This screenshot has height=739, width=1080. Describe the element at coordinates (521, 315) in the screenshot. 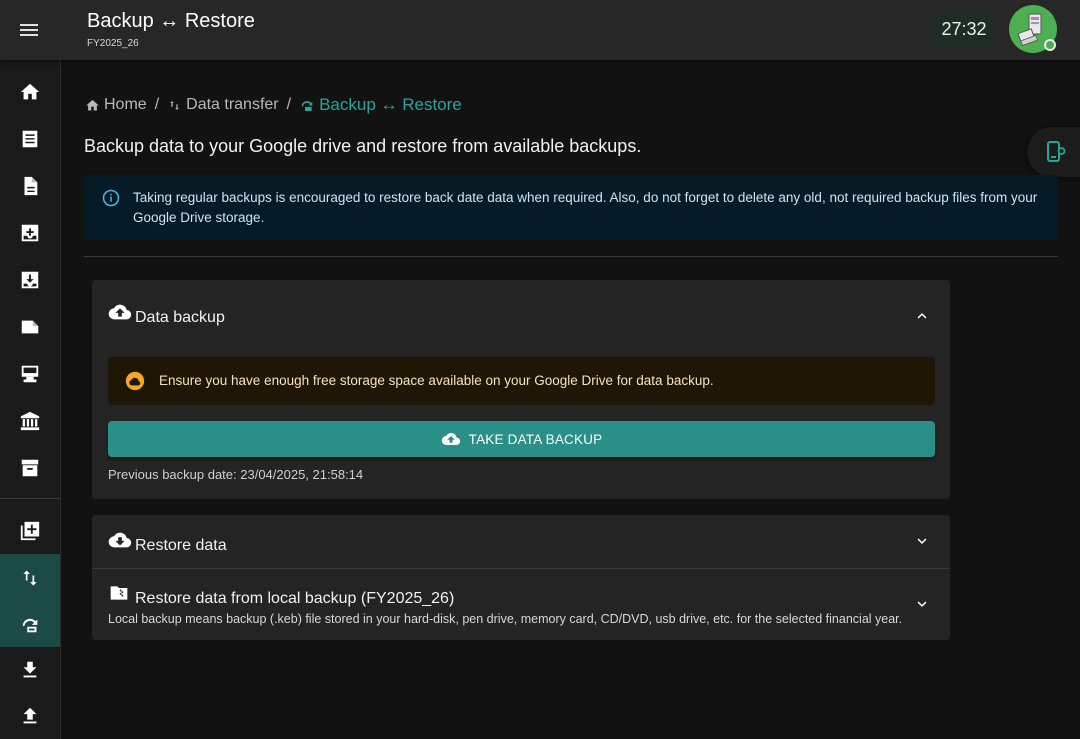

I see `data-backup-header: Data backup` at that location.